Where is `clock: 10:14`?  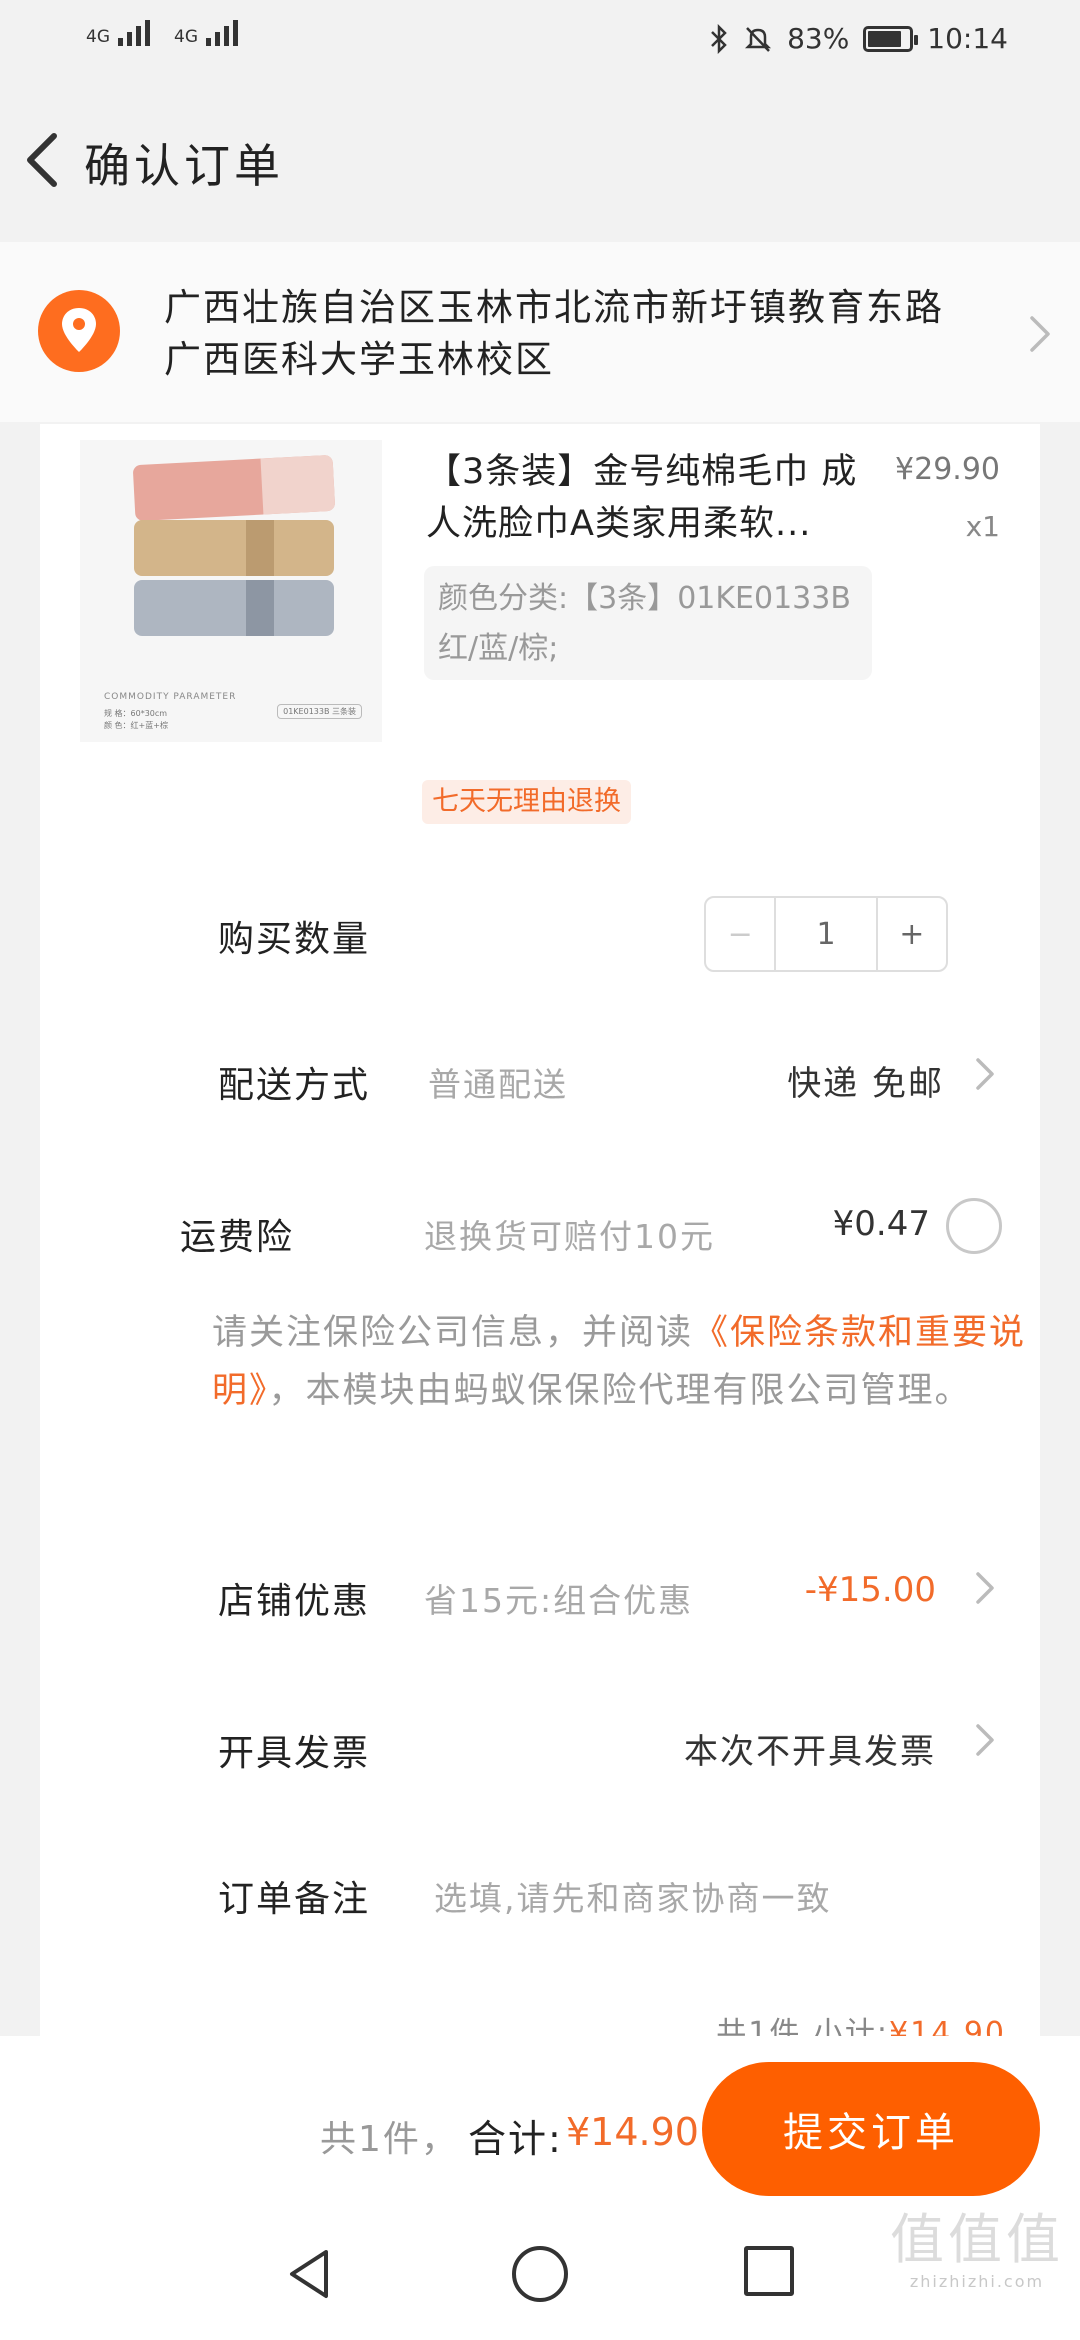 clock: 10:14 is located at coordinates (967, 38).